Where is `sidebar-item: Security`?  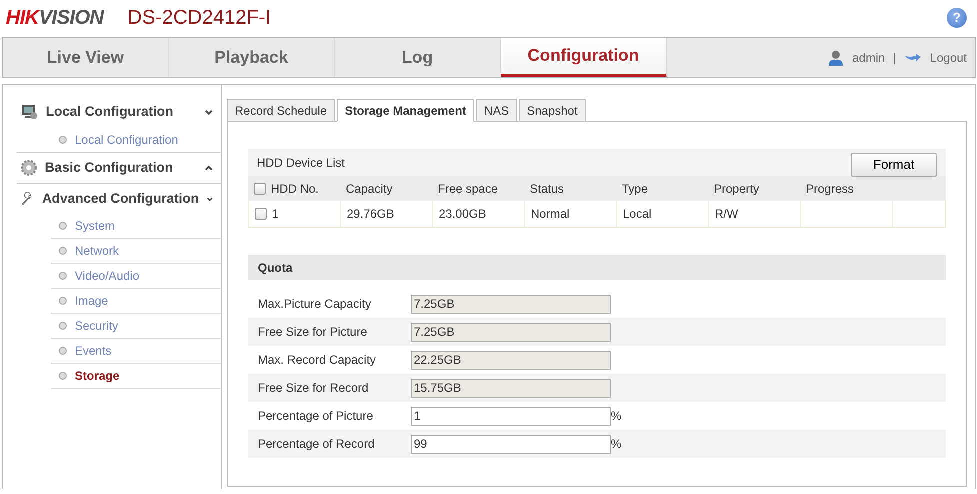
sidebar-item: Security is located at coordinates (136, 326).